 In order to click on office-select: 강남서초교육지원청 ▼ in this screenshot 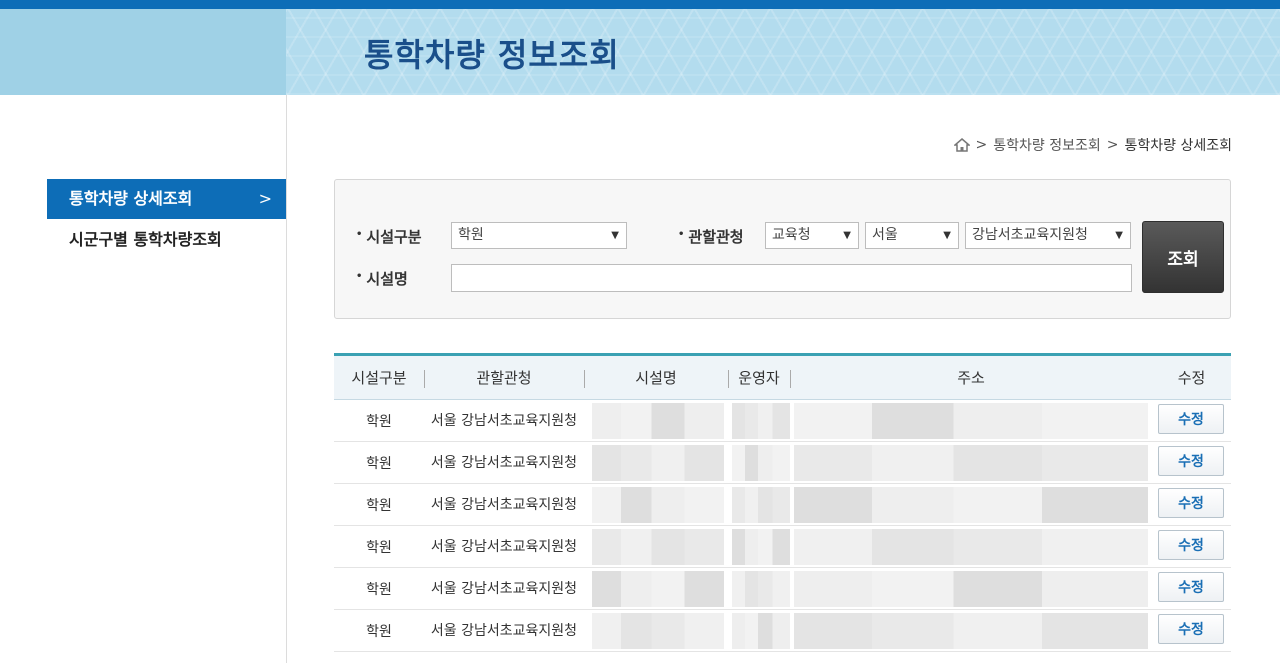, I will do `click(1048, 235)`.